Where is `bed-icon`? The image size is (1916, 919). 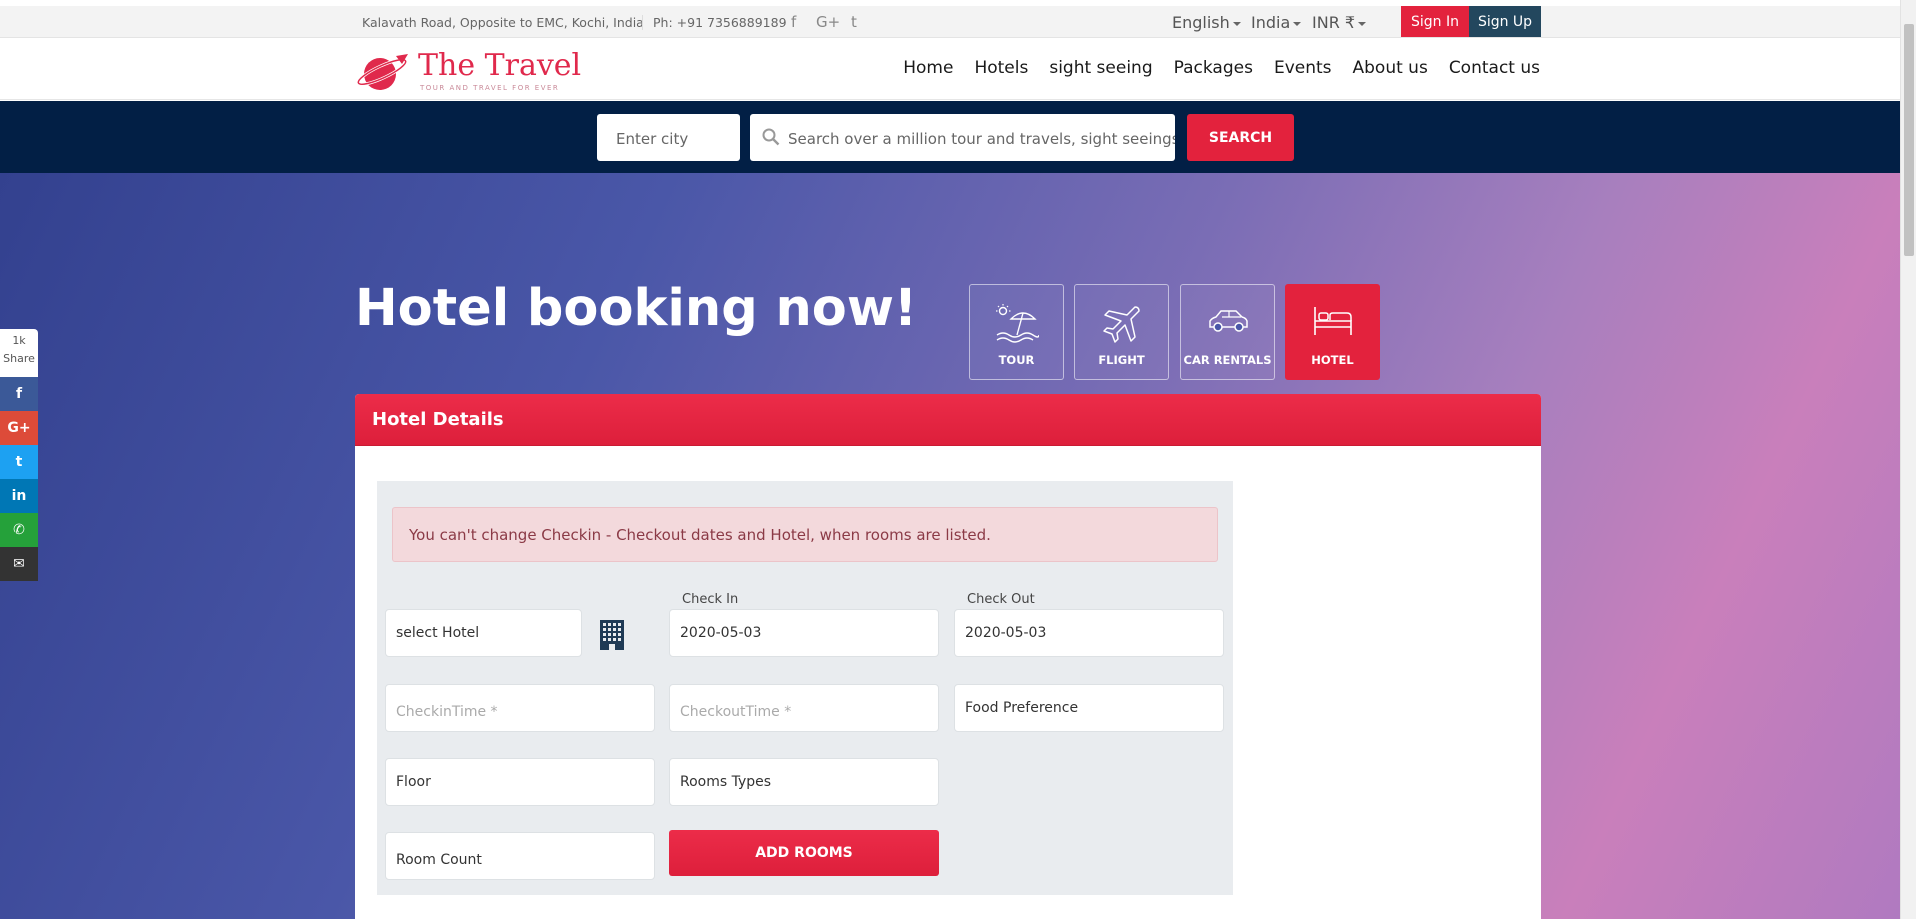 bed-icon is located at coordinates (1332, 321).